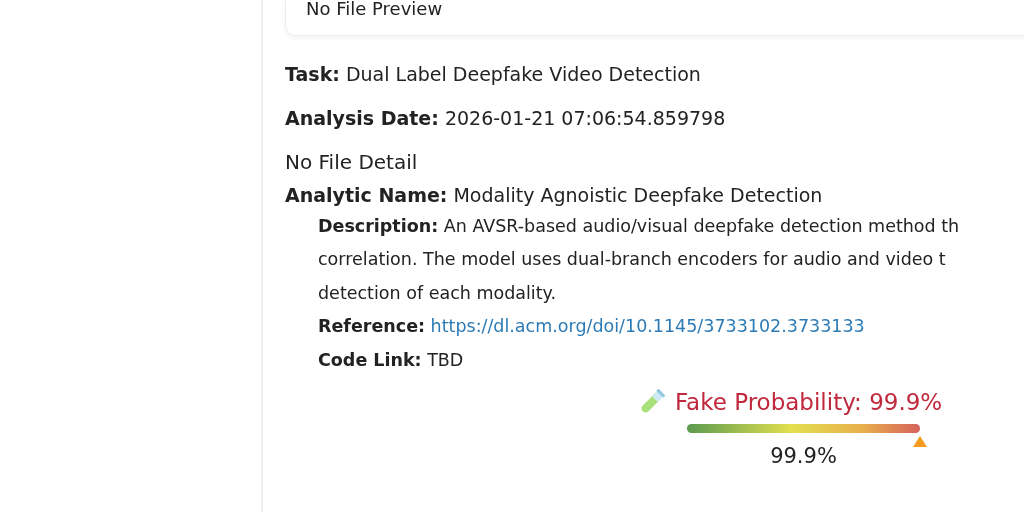 The width and height of the screenshot is (1024, 512). What do you see at coordinates (352, 162) in the screenshot?
I see `file-detail-text: No File Detail` at bounding box center [352, 162].